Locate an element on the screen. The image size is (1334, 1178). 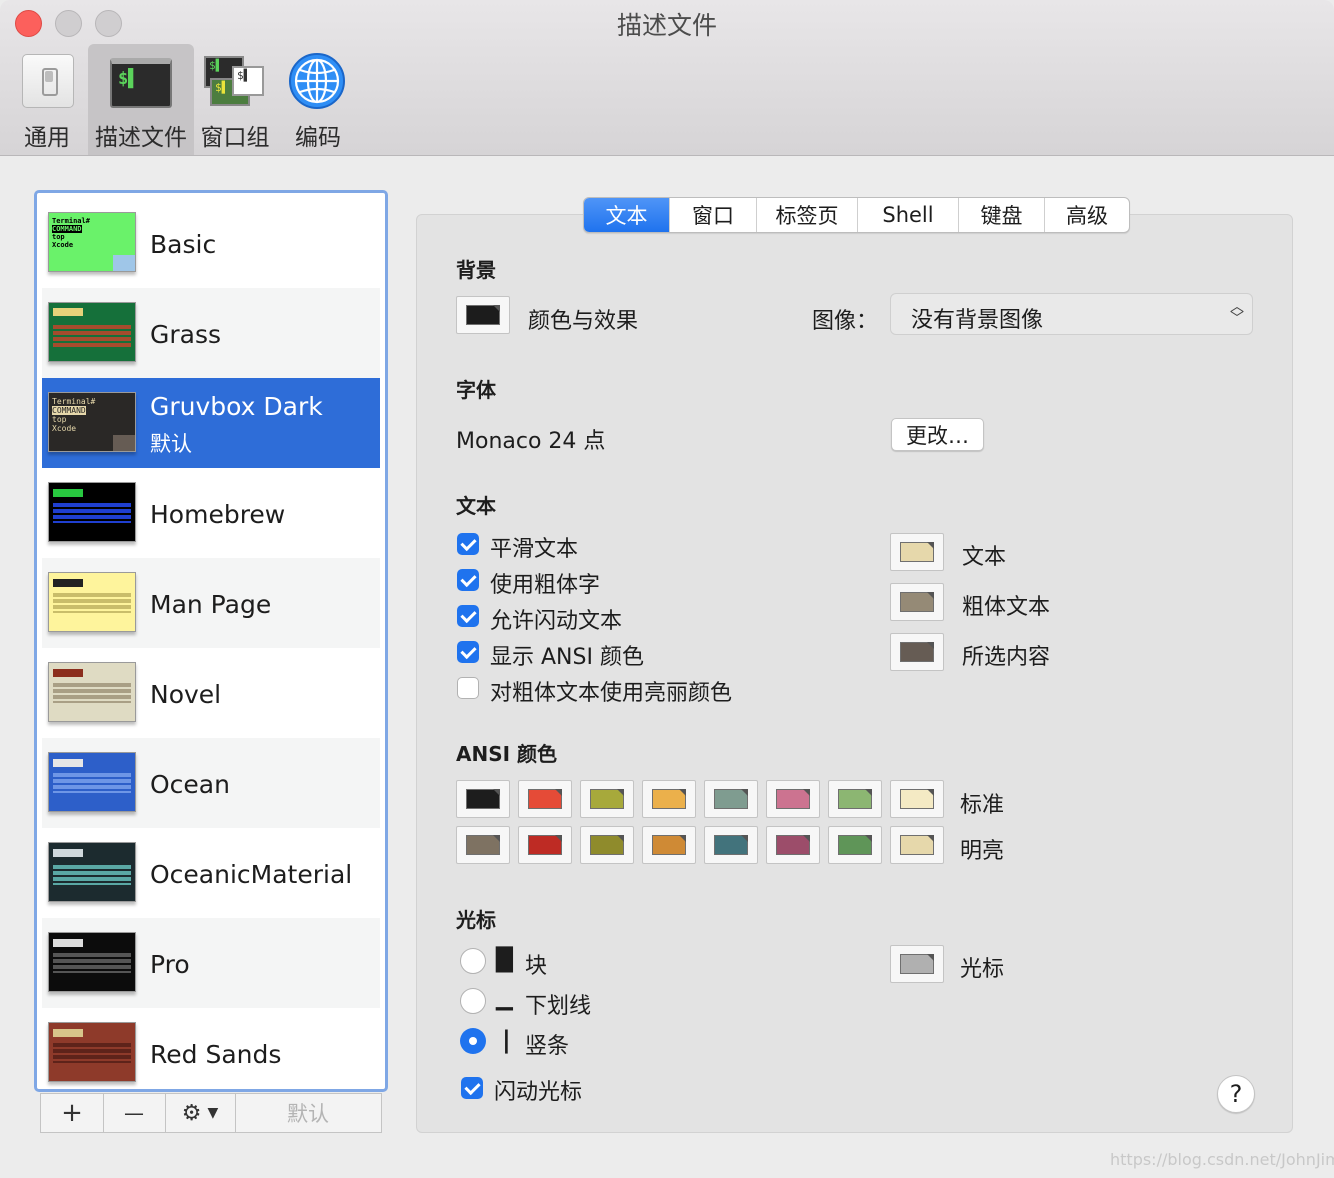
blink-cursor-checkbox is located at coordinates (472, 1088).